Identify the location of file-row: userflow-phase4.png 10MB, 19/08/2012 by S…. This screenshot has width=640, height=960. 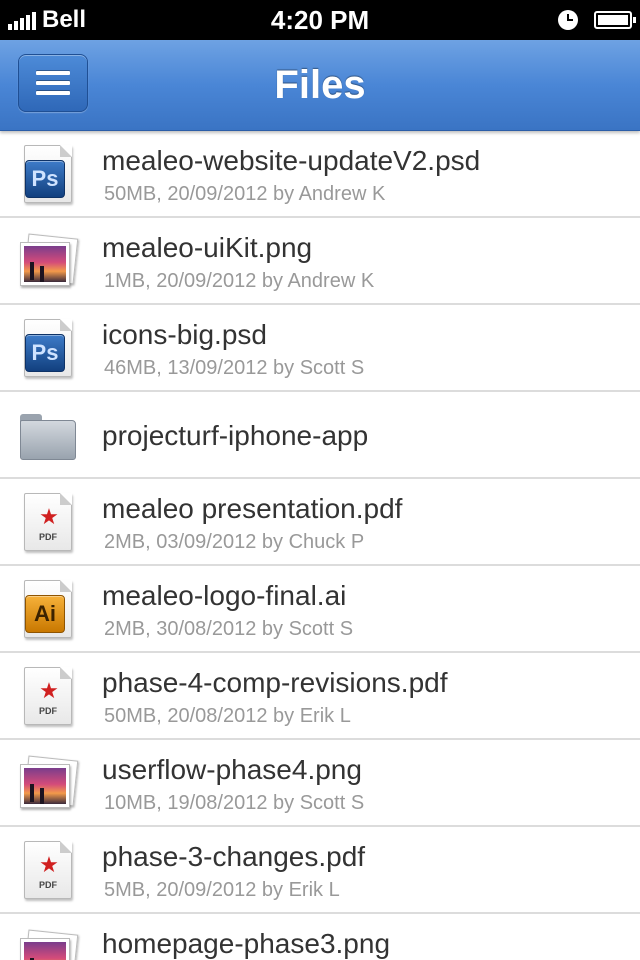
(320, 783).